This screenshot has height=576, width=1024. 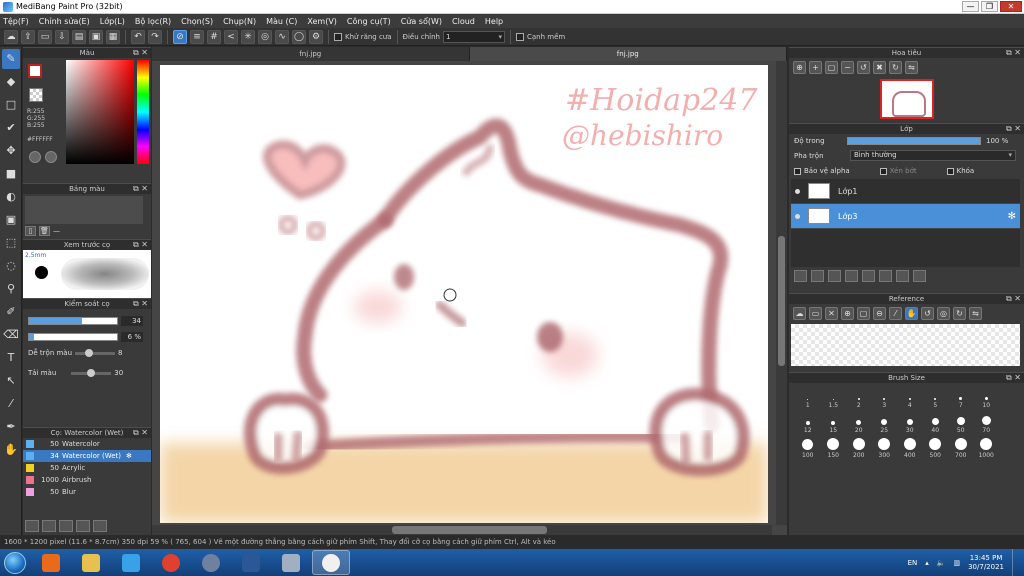 I want to click on lock-option: Khóa, so click(x=960, y=171).